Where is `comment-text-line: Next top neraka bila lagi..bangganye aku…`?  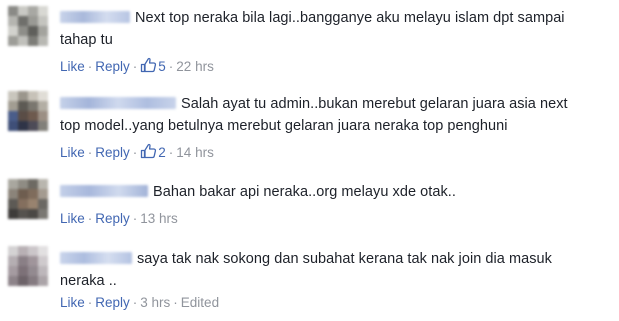 comment-text-line: Next top neraka bila lagi..bangganye aku… is located at coordinates (335, 18).